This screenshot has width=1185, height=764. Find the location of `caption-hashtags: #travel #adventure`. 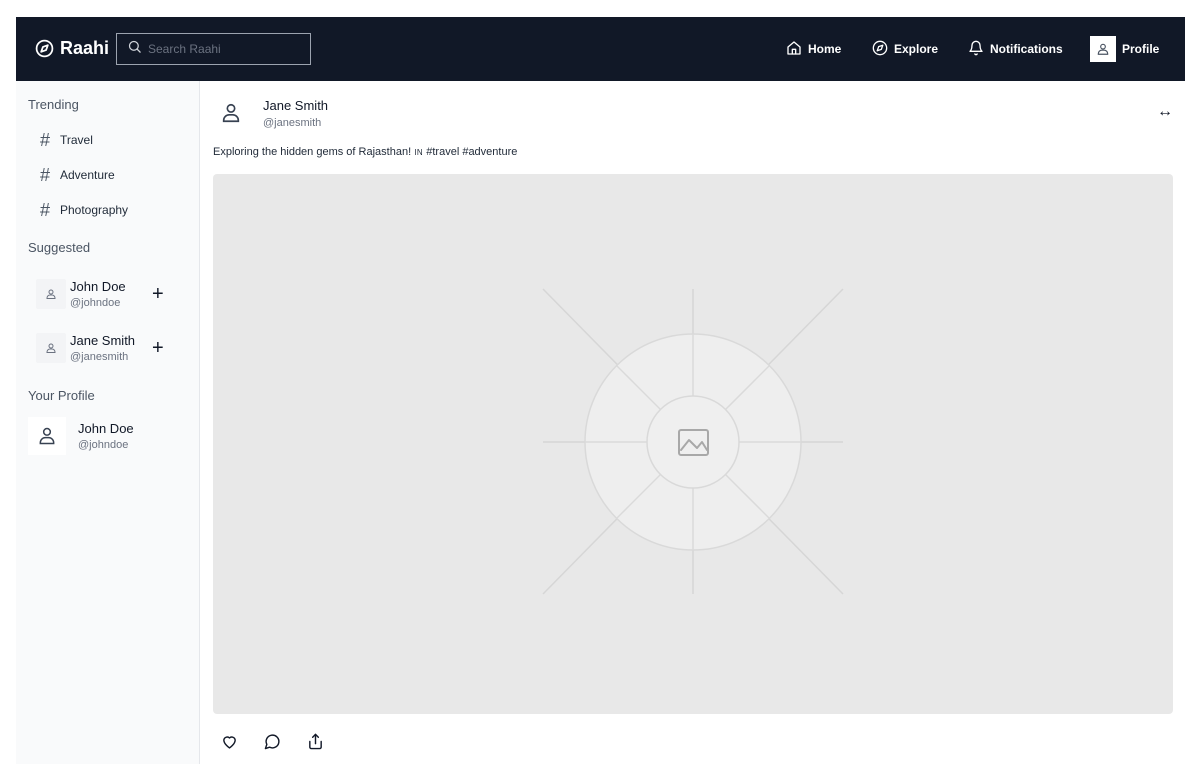

caption-hashtags: #travel #adventure is located at coordinates (471, 152).